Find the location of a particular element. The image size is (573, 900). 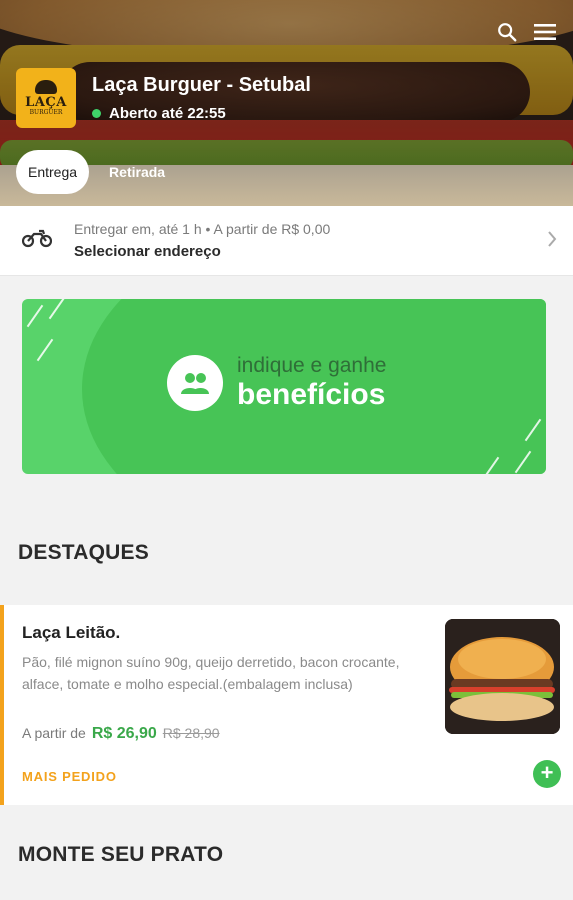

open-status-dot is located at coordinates (96, 113).